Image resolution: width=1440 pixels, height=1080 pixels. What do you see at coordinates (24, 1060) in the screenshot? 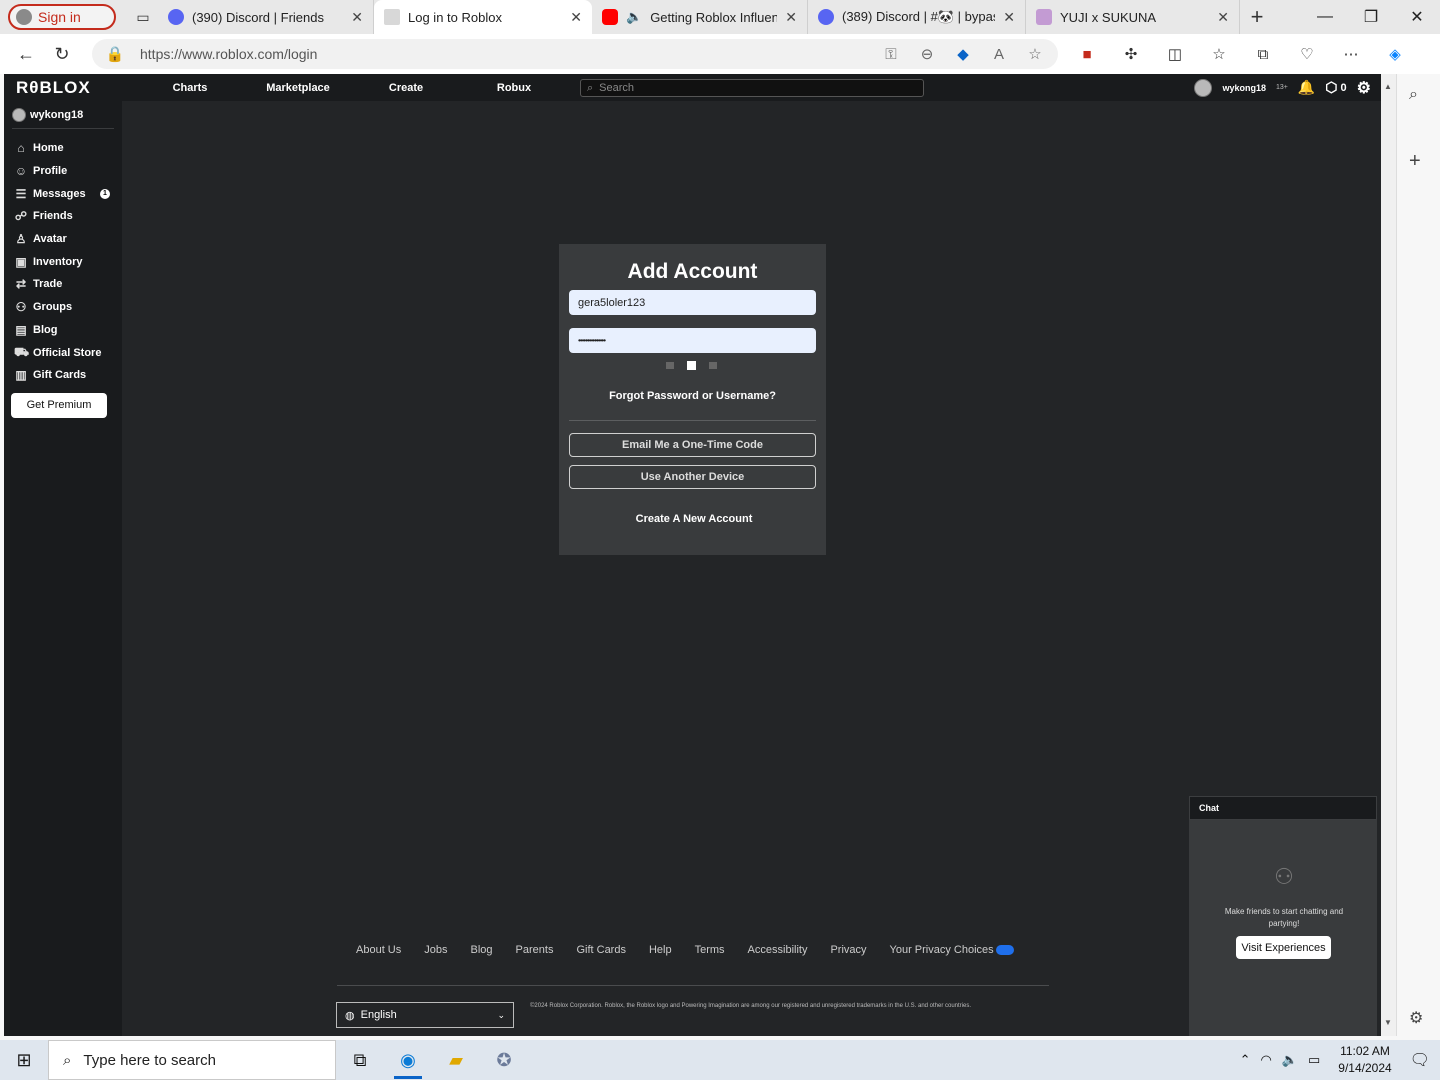
I see `windows-start-icon: ⊞` at bounding box center [24, 1060].